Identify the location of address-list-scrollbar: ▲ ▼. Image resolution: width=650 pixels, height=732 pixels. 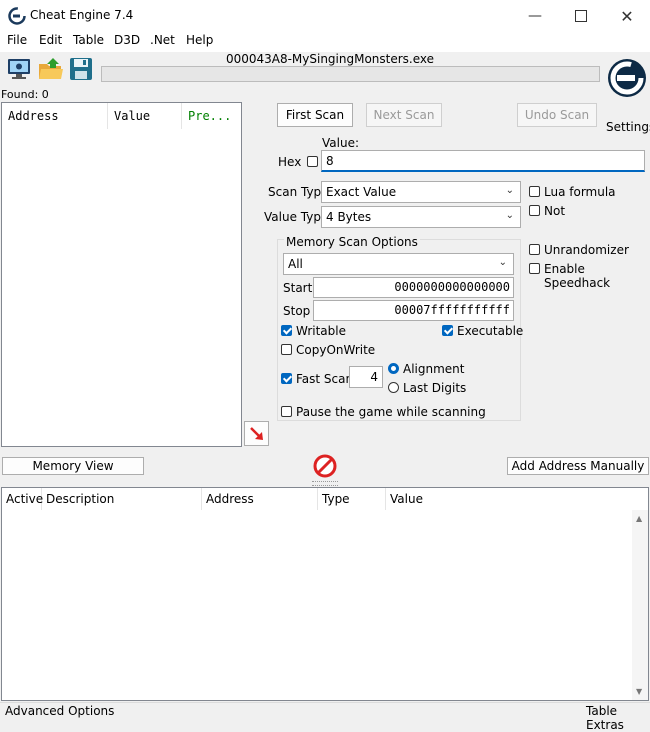
(640, 605).